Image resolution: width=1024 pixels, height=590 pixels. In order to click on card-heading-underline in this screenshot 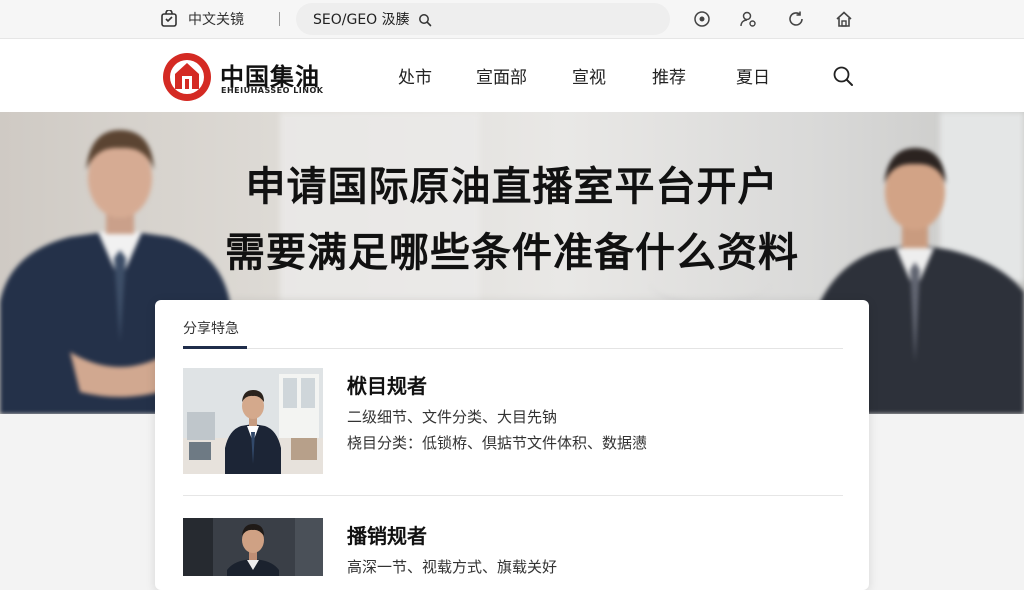, I will do `click(215, 347)`.